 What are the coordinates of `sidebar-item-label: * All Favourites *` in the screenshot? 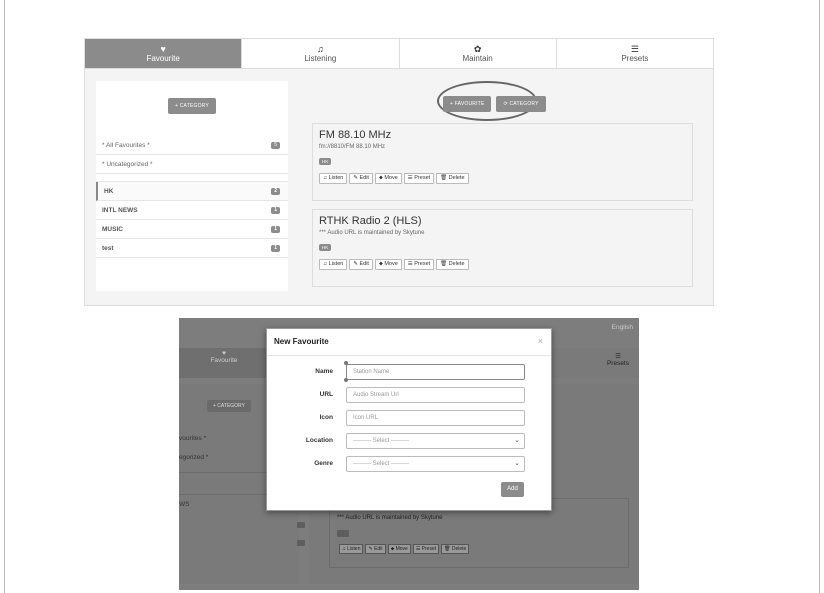 It's located at (126, 145).